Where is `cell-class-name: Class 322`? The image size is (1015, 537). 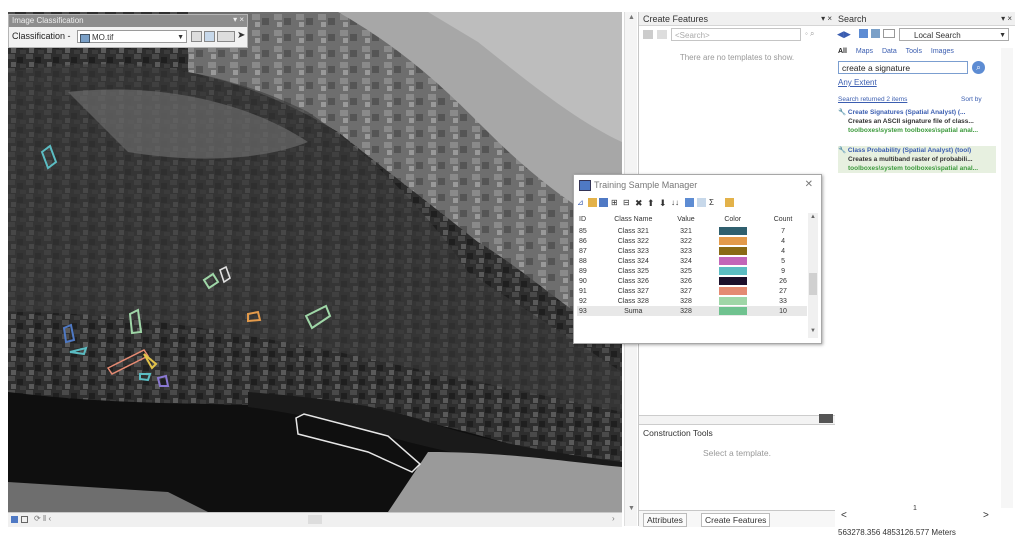
cell-class-name: Class 322 is located at coordinates (633, 241).